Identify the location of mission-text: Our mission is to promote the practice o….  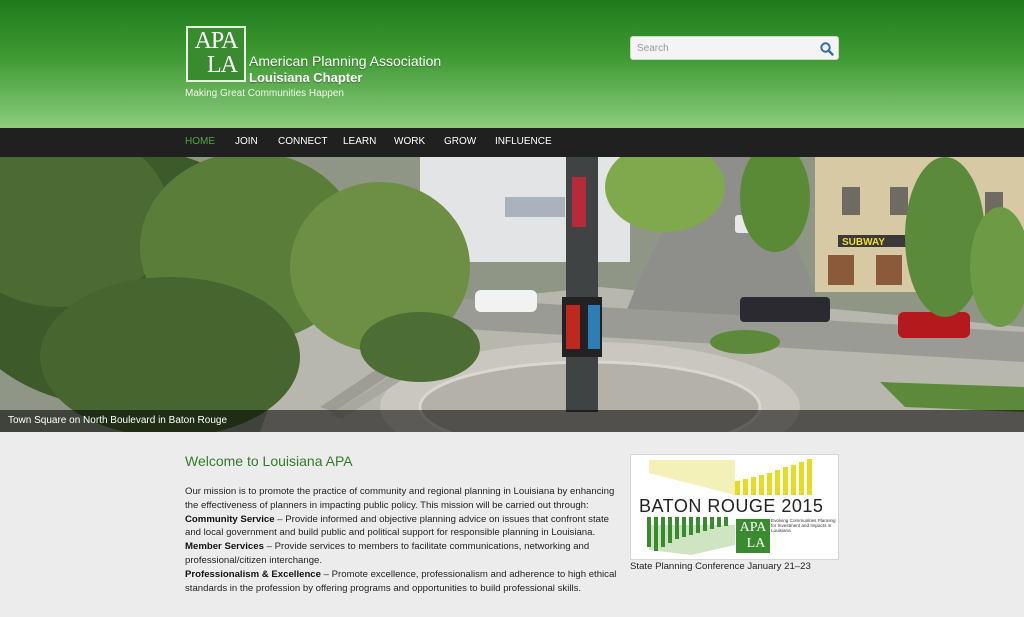
(401, 540).